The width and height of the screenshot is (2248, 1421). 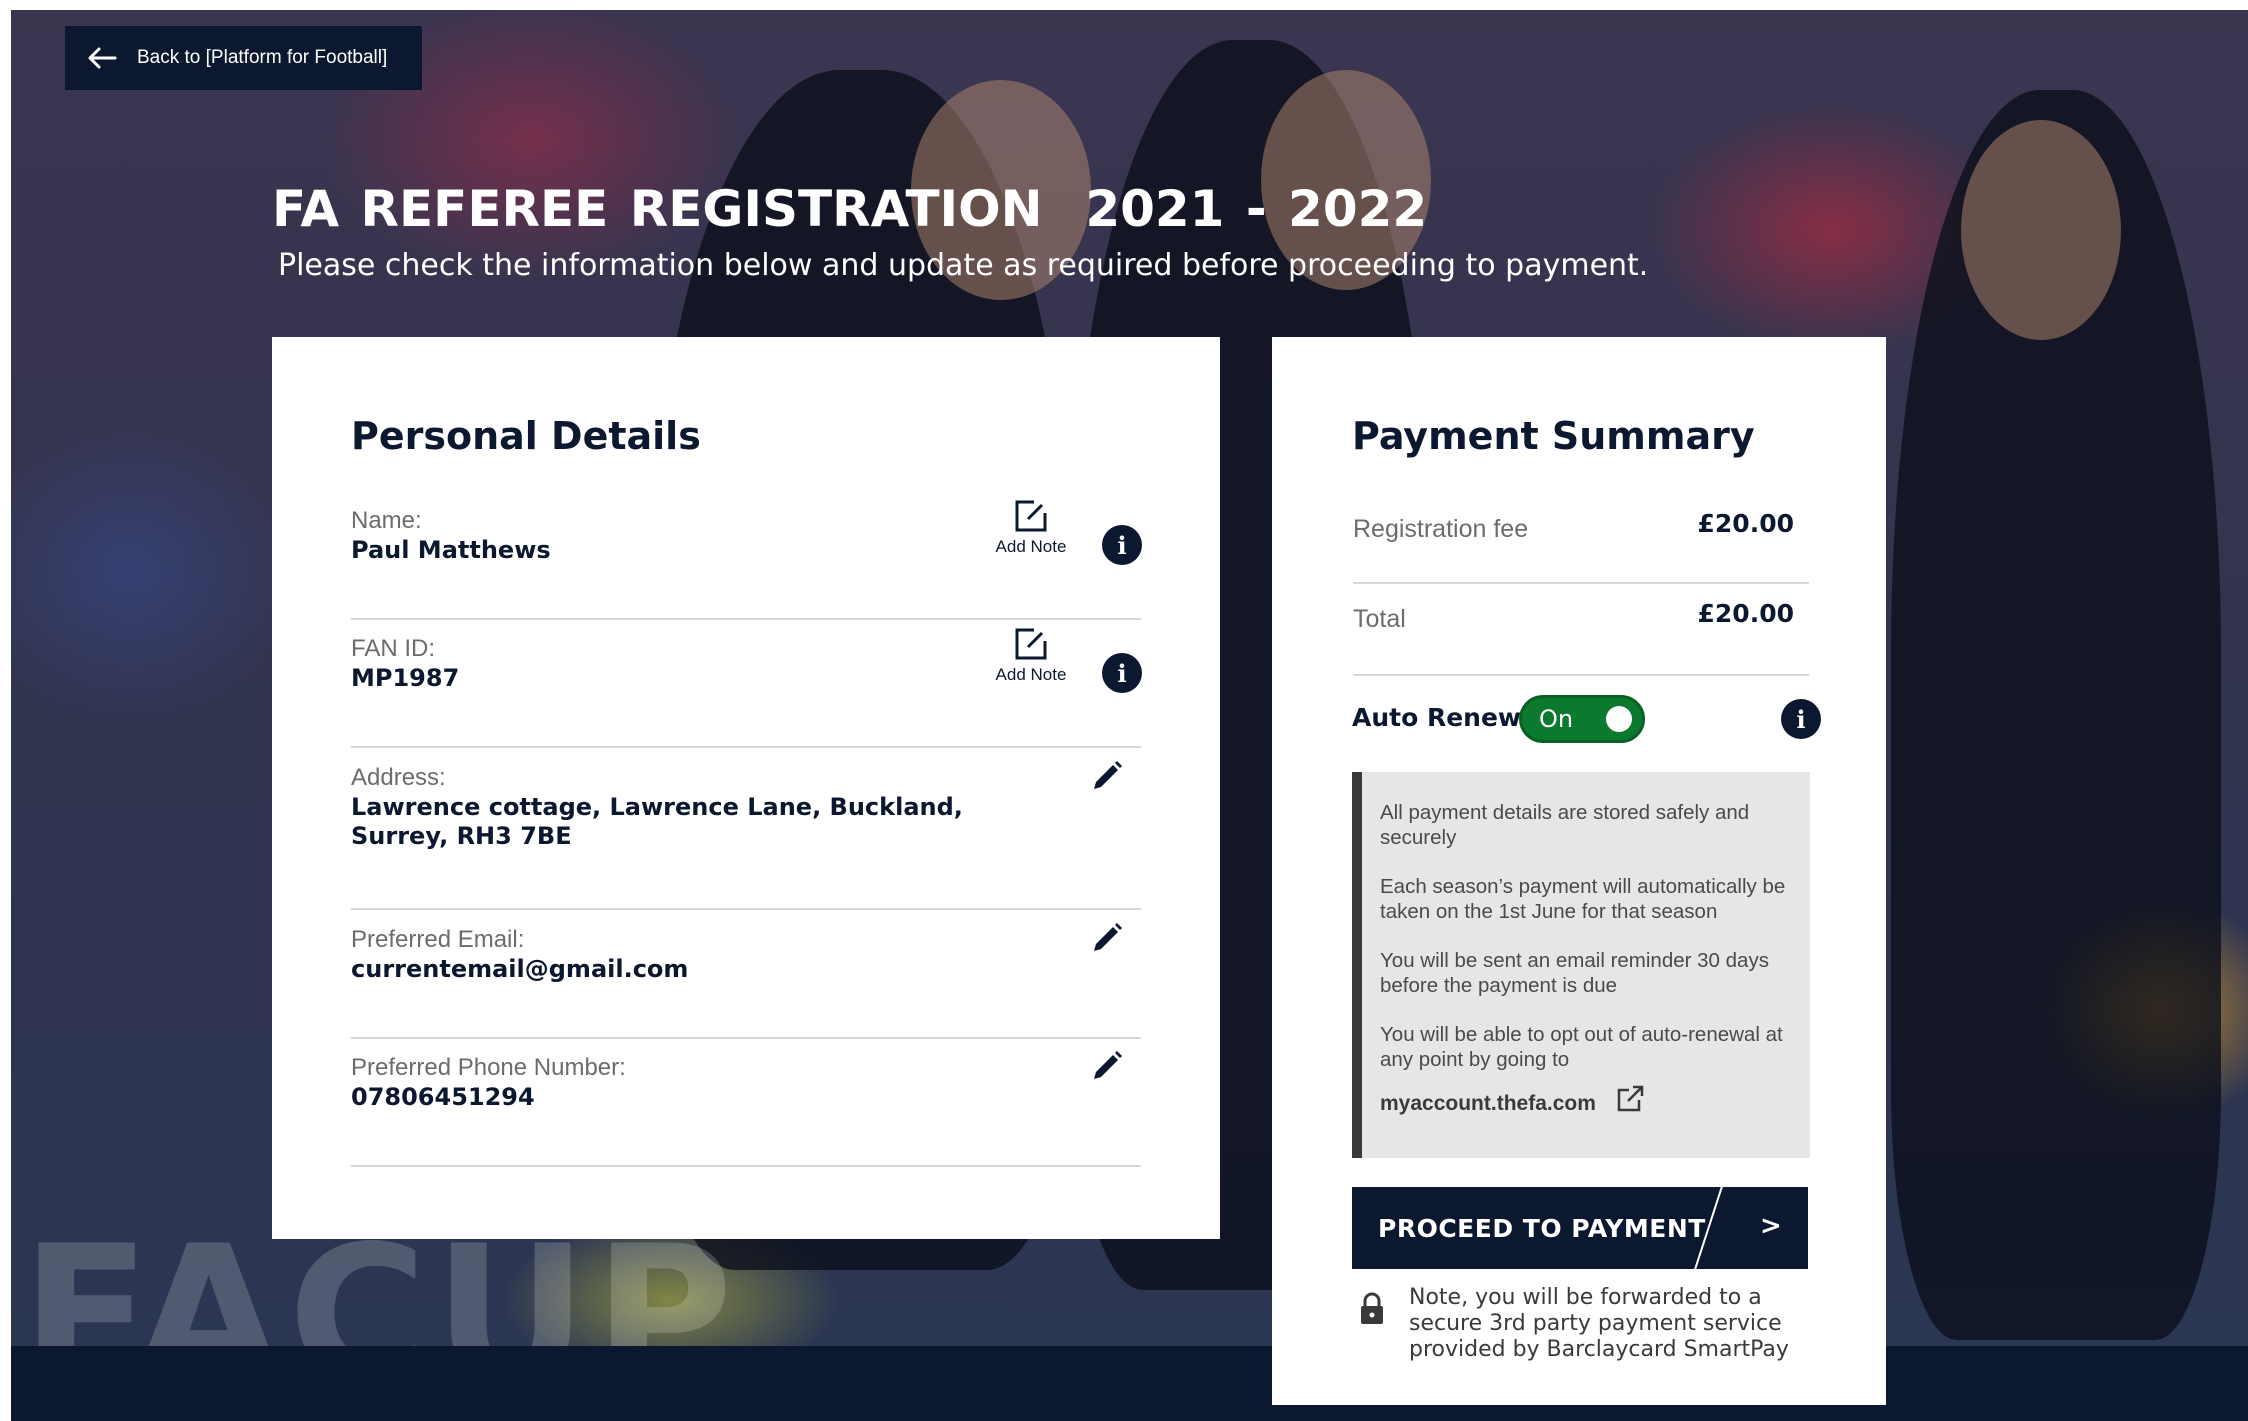 I want to click on field-value: currentemail@gmail.com, so click(x=520, y=969).